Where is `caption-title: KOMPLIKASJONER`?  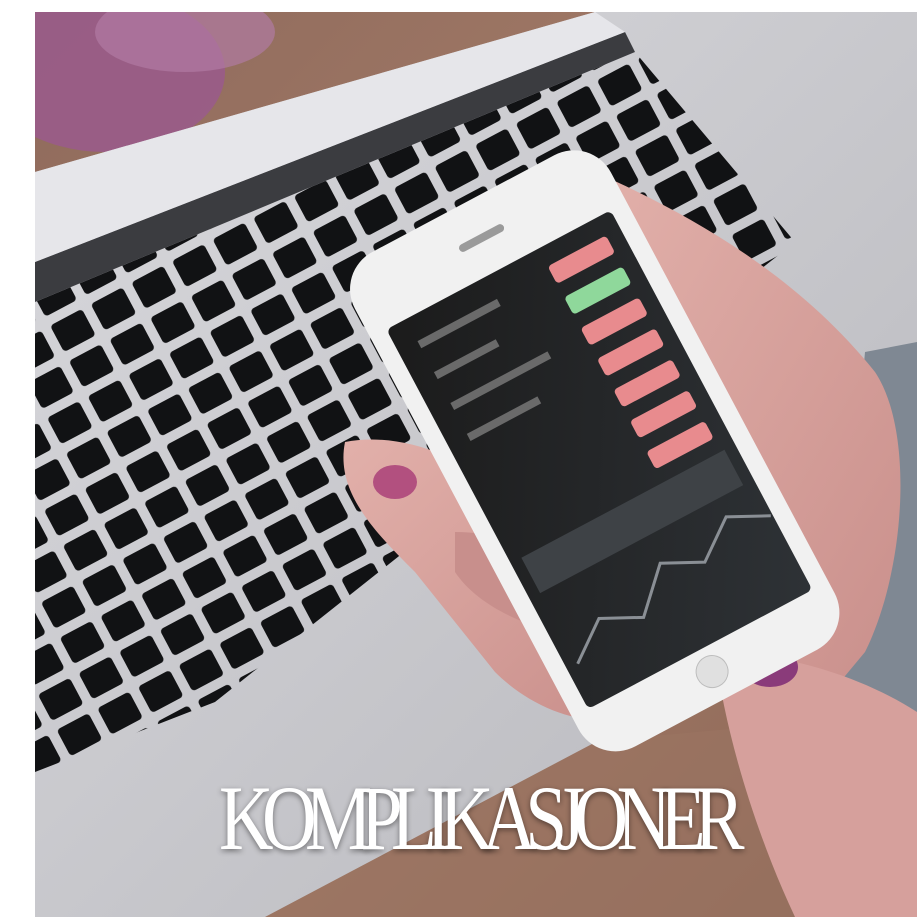 caption-title: KOMPLIKASJONER is located at coordinates (481, 818).